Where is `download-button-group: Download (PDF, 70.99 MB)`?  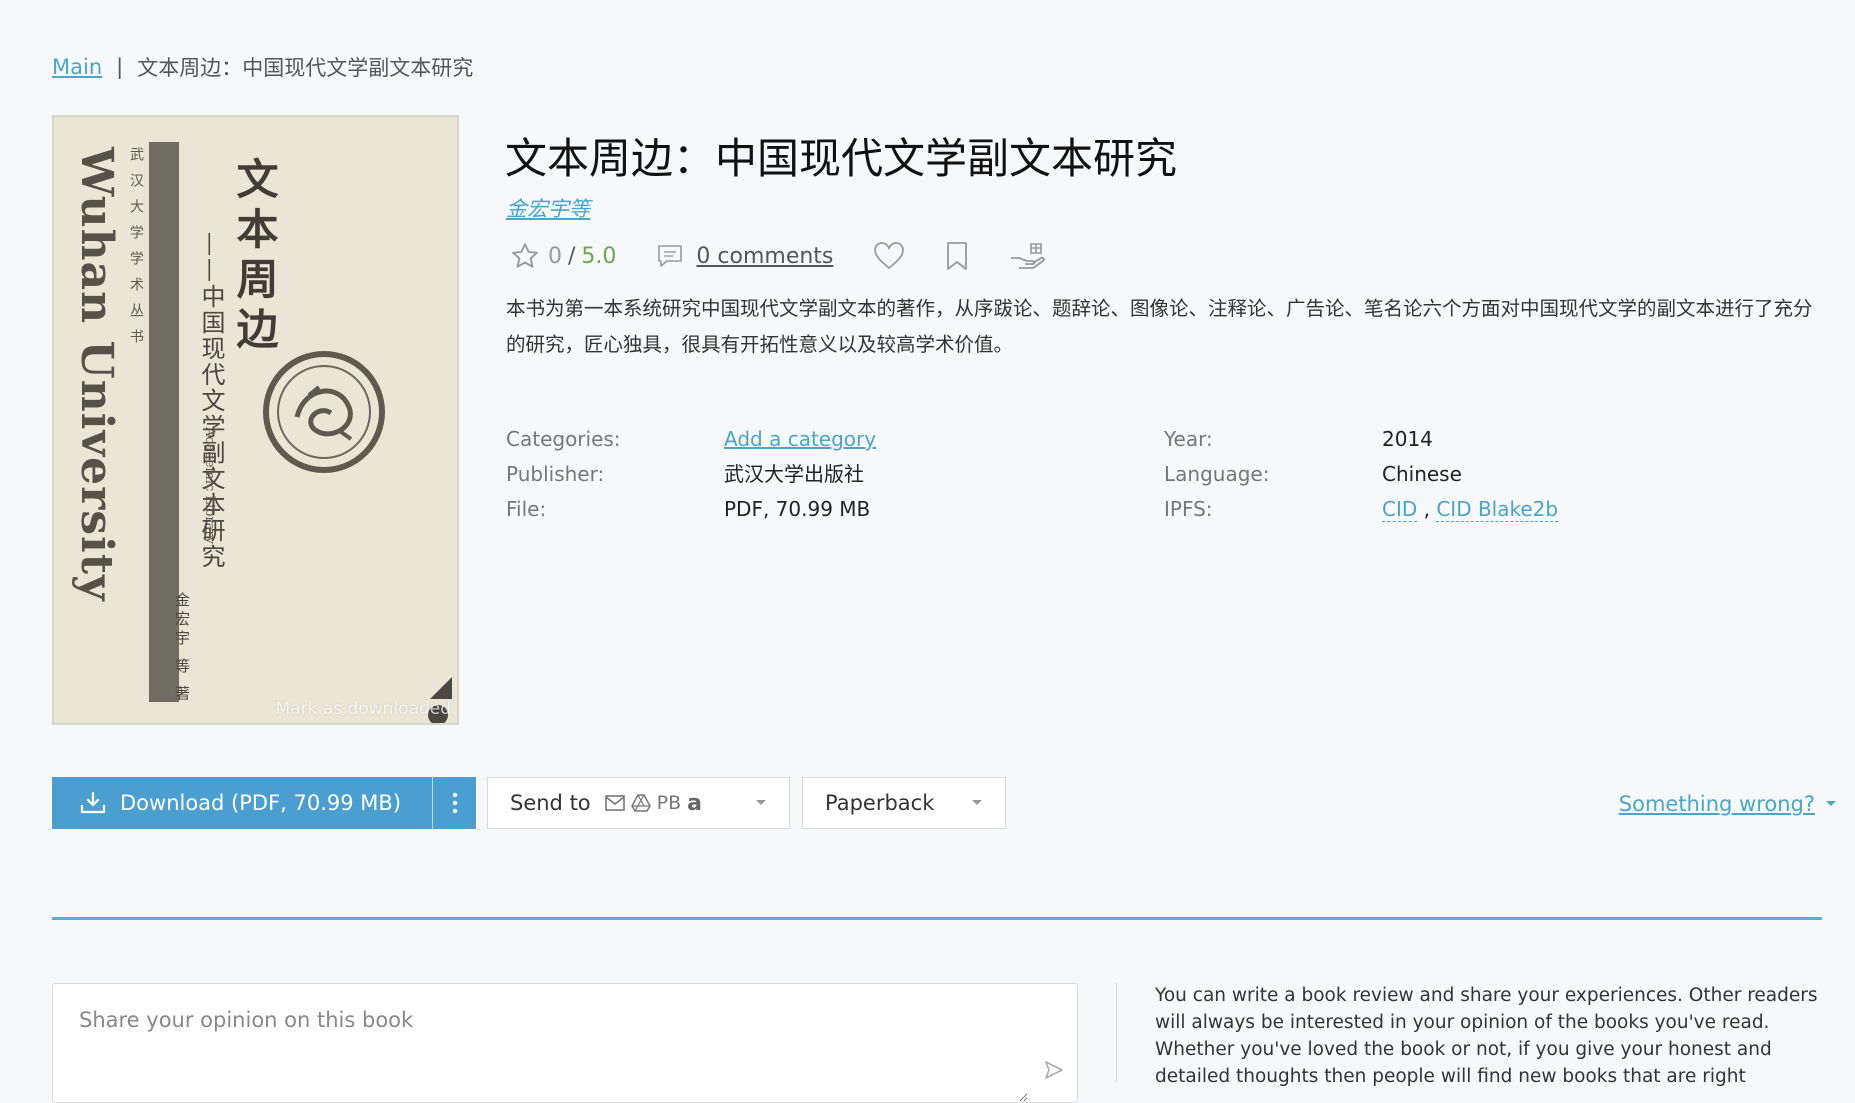
download-button-group: Download (PDF, 70.99 MB) is located at coordinates (264, 803).